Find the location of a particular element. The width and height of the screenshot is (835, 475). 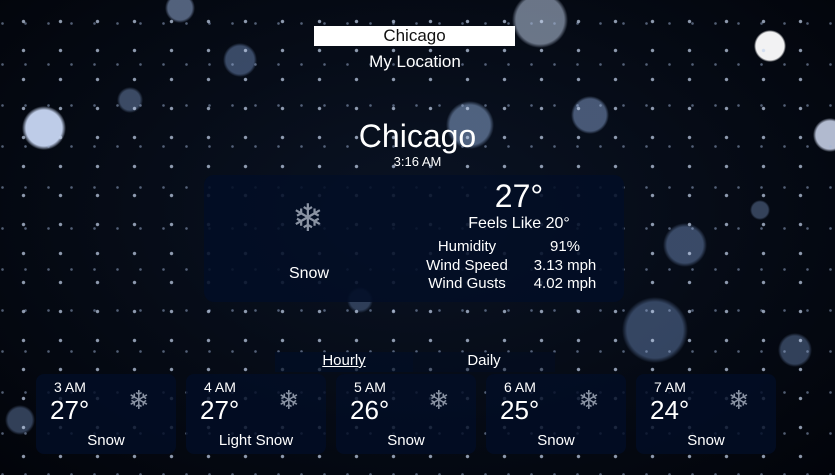

tab-daily-label: Daily is located at coordinates (484, 360).